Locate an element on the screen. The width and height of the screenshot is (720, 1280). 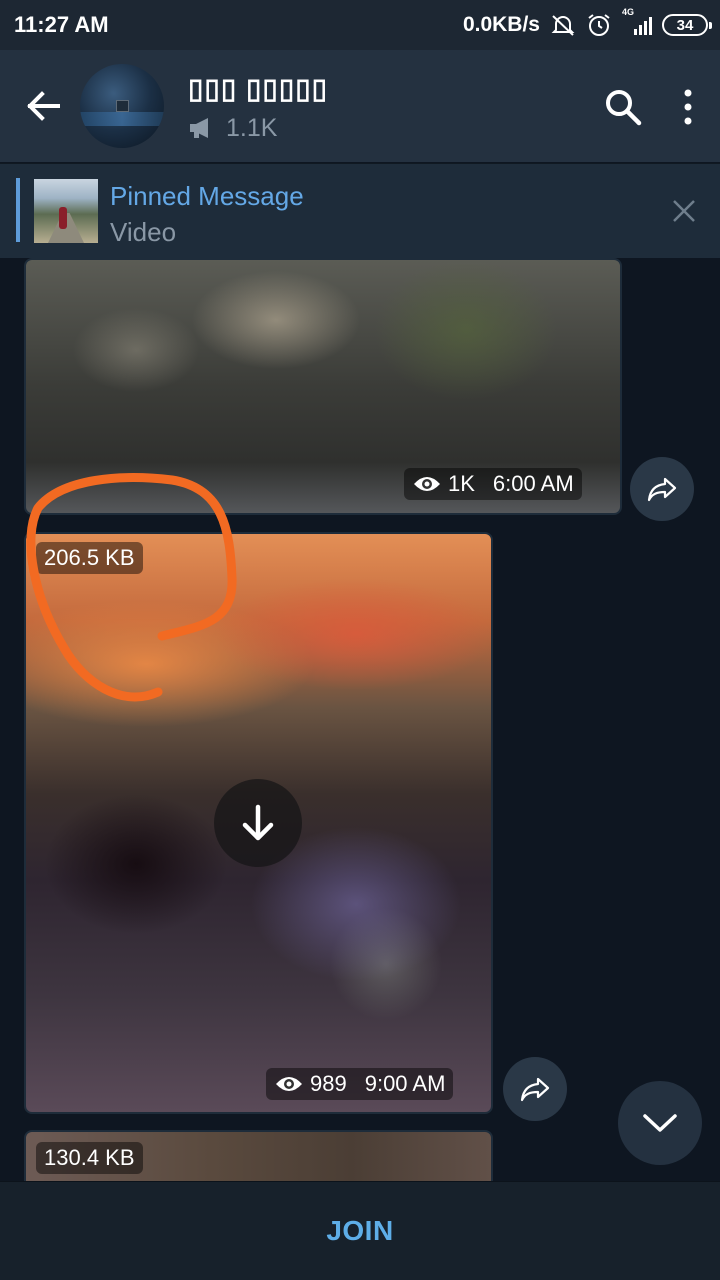
subscriber-count: 1.1K is located at coordinates (232, 128).